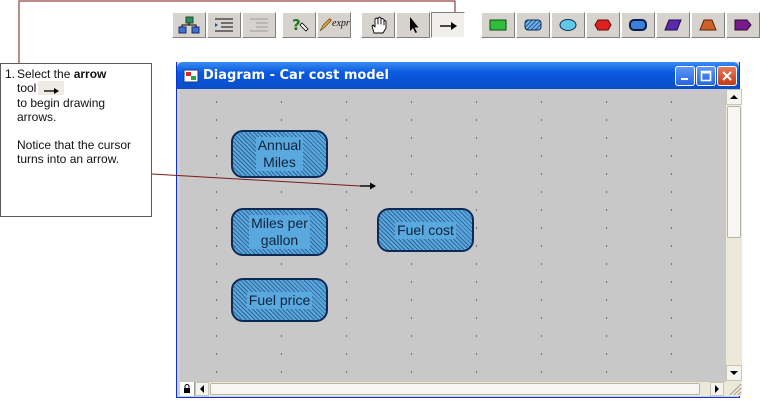 The image size is (769, 401). I want to click on module-node-button, so click(638, 25).